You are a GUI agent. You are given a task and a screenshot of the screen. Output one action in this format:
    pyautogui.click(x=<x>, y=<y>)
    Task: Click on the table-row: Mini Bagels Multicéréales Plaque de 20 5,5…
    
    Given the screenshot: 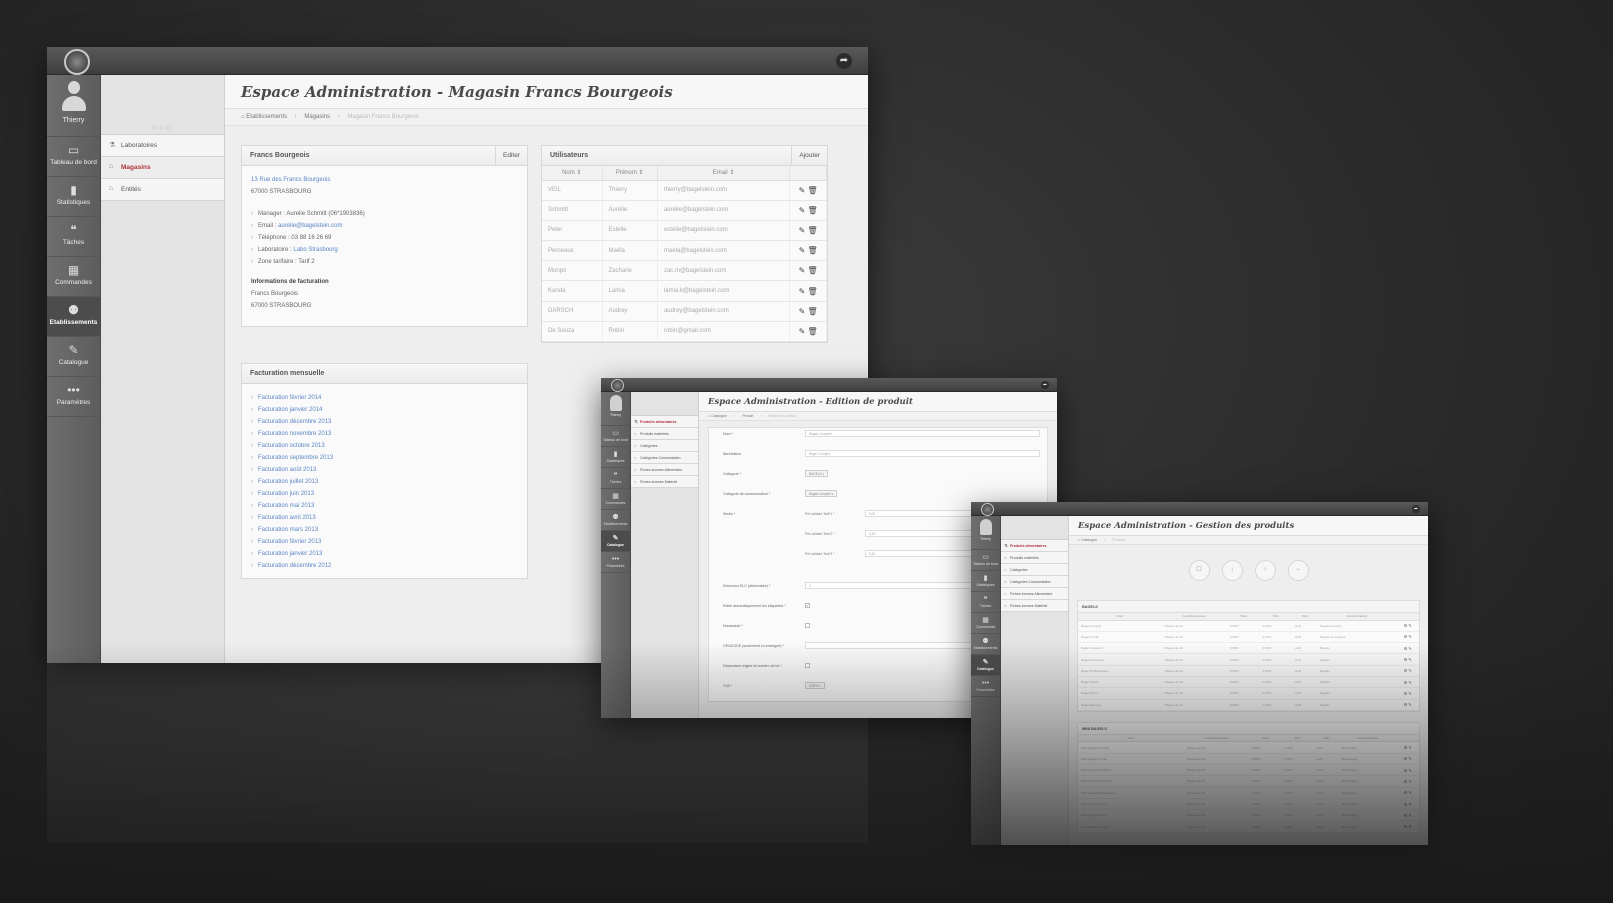 What is the action you would take?
    pyautogui.click(x=1248, y=793)
    